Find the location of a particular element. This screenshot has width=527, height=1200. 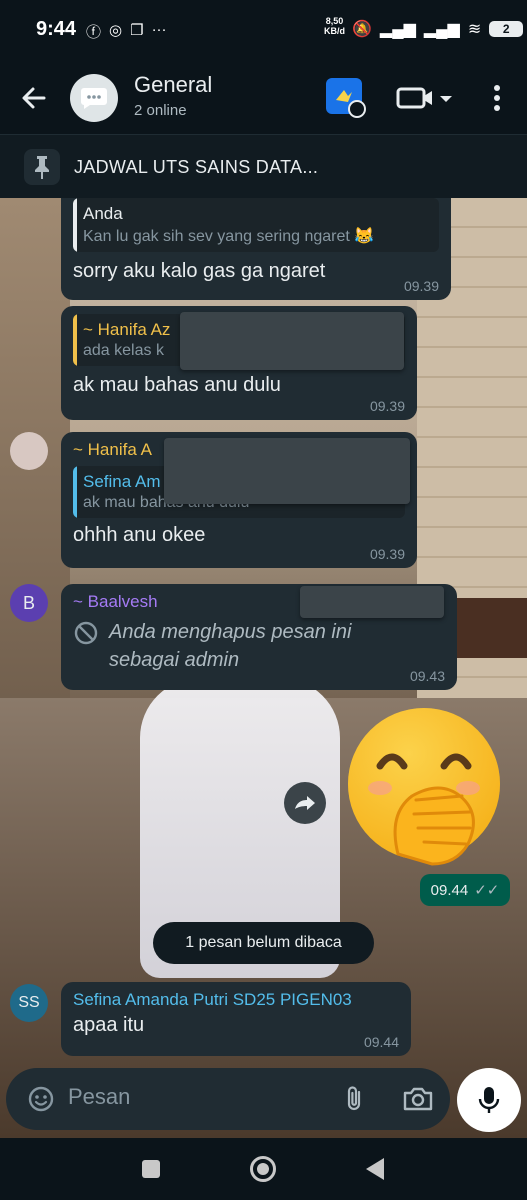

home-button is located at coordinates (263, 1169).